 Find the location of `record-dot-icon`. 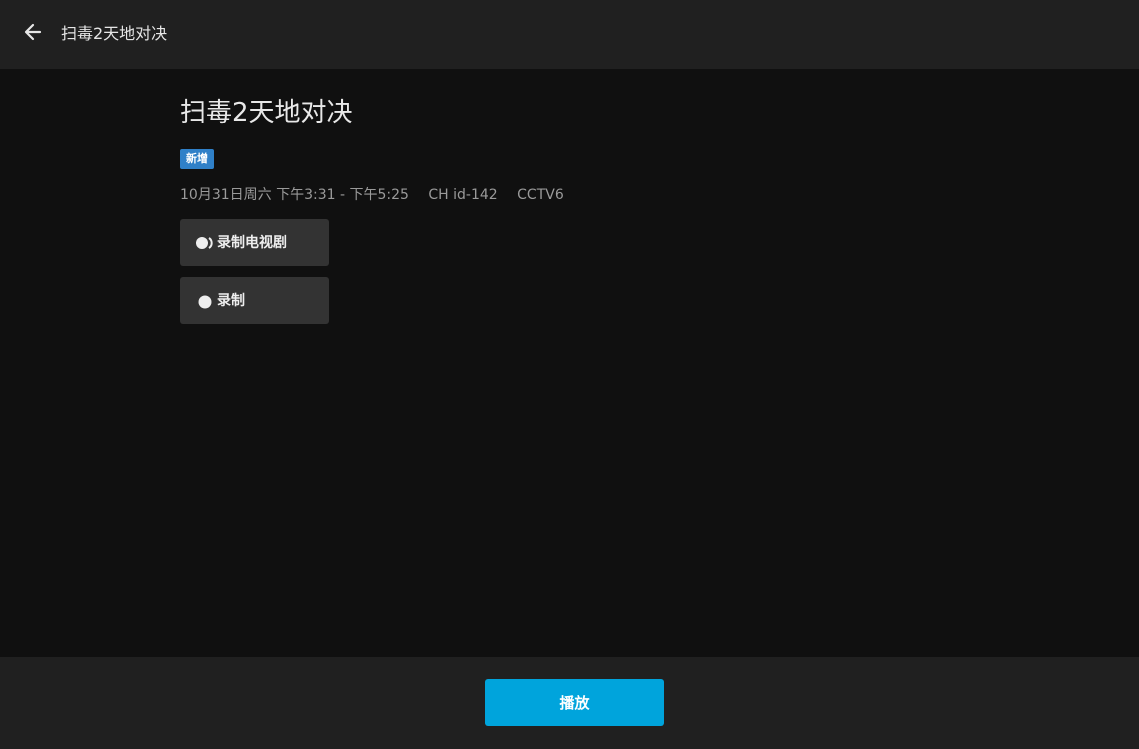

record-dot-icon is located at coordinates (206, 301).